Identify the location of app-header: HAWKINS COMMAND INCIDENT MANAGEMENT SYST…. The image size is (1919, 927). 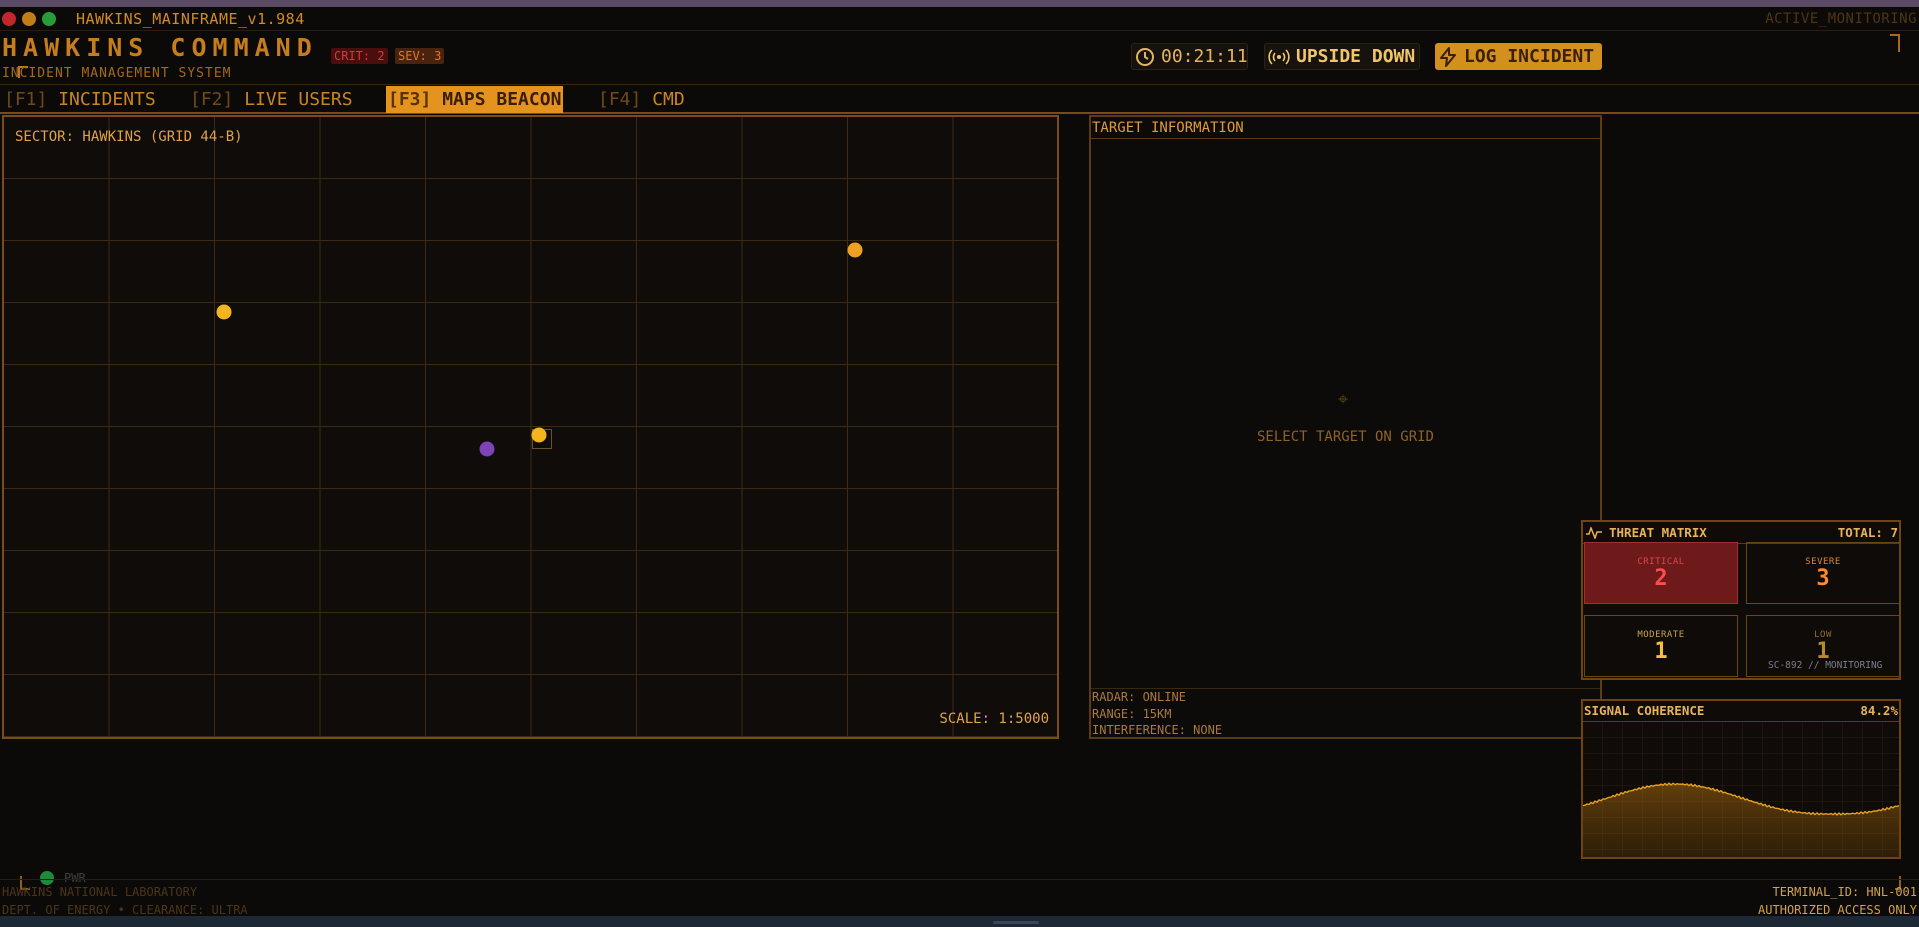
(959, 58).